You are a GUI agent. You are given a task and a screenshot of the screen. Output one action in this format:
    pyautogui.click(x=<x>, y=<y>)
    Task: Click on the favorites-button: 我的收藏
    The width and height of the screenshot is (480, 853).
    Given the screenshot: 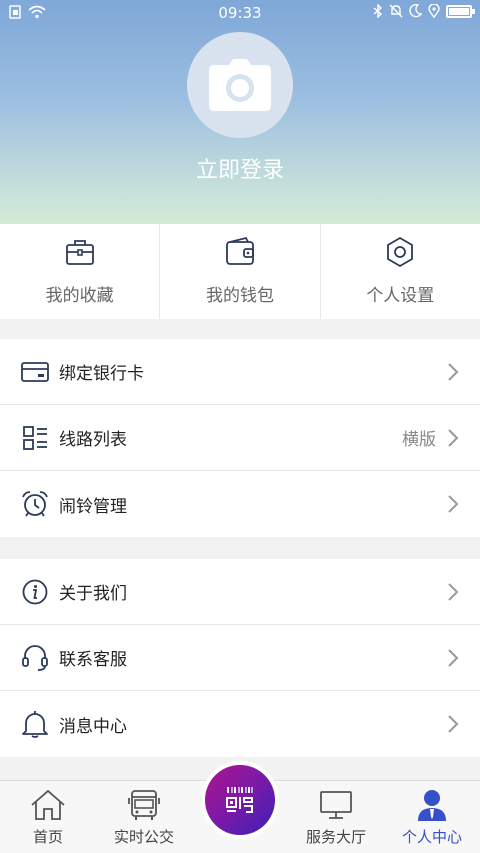 What is the action you would take?
    pyautogui.click(x=80, y=271)
    